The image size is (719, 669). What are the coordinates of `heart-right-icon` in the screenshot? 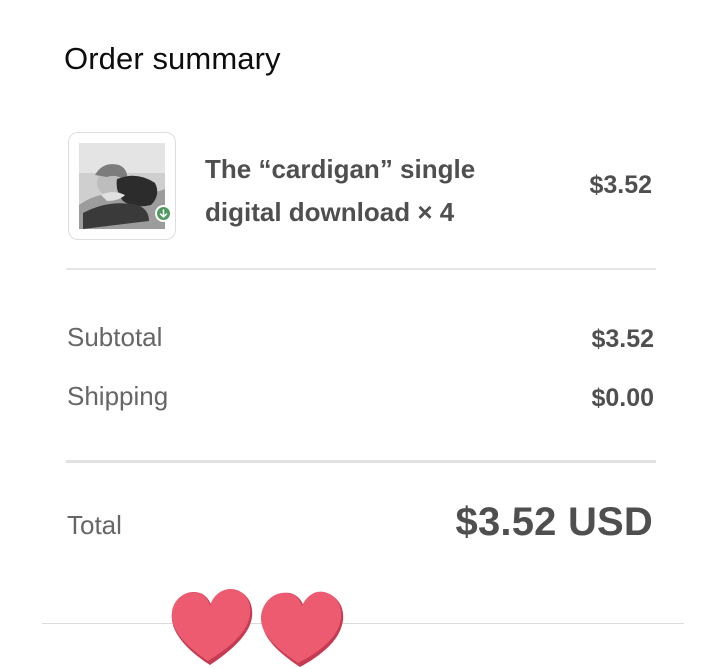 It's located at (302, 629).